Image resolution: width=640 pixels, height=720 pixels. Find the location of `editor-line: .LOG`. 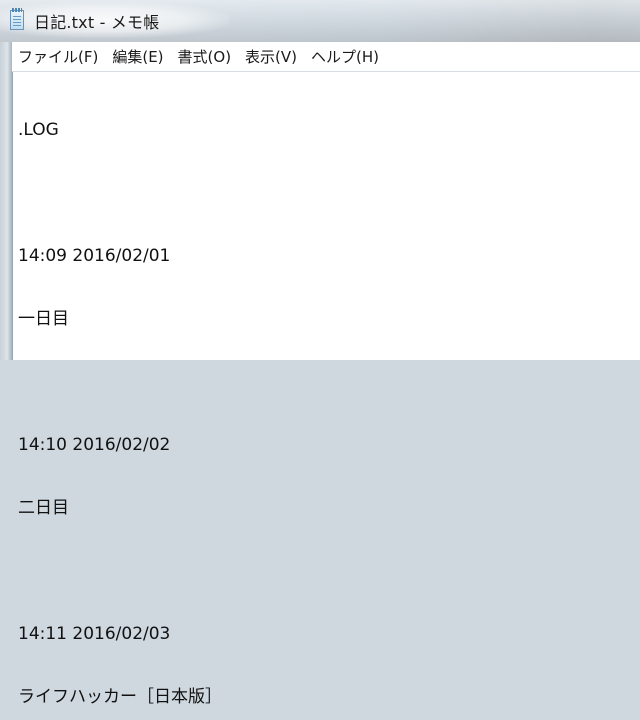

editor-line: .LOG is located at coordinates (38, 130).